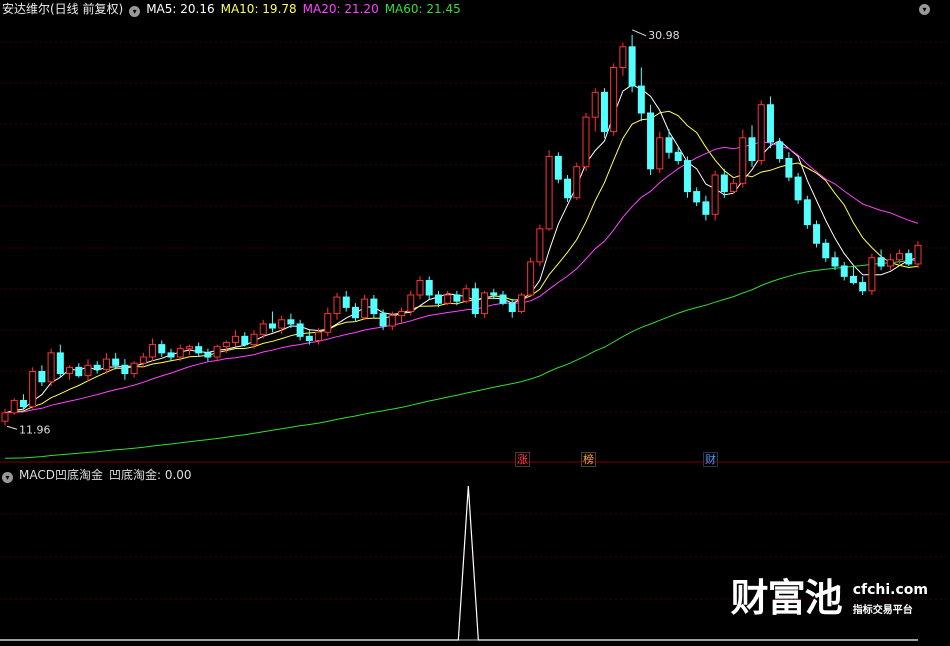  Describe the element at coordinates (35, 429) in the screenshot. I see `low-price-label: 11.96` at that location.